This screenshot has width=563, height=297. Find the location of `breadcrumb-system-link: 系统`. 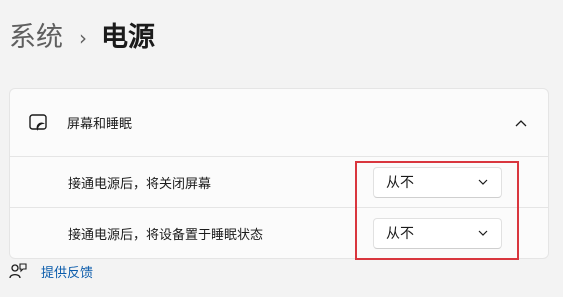

breadcrumb-system-link: 系统 is located at coordinates (36, 38).